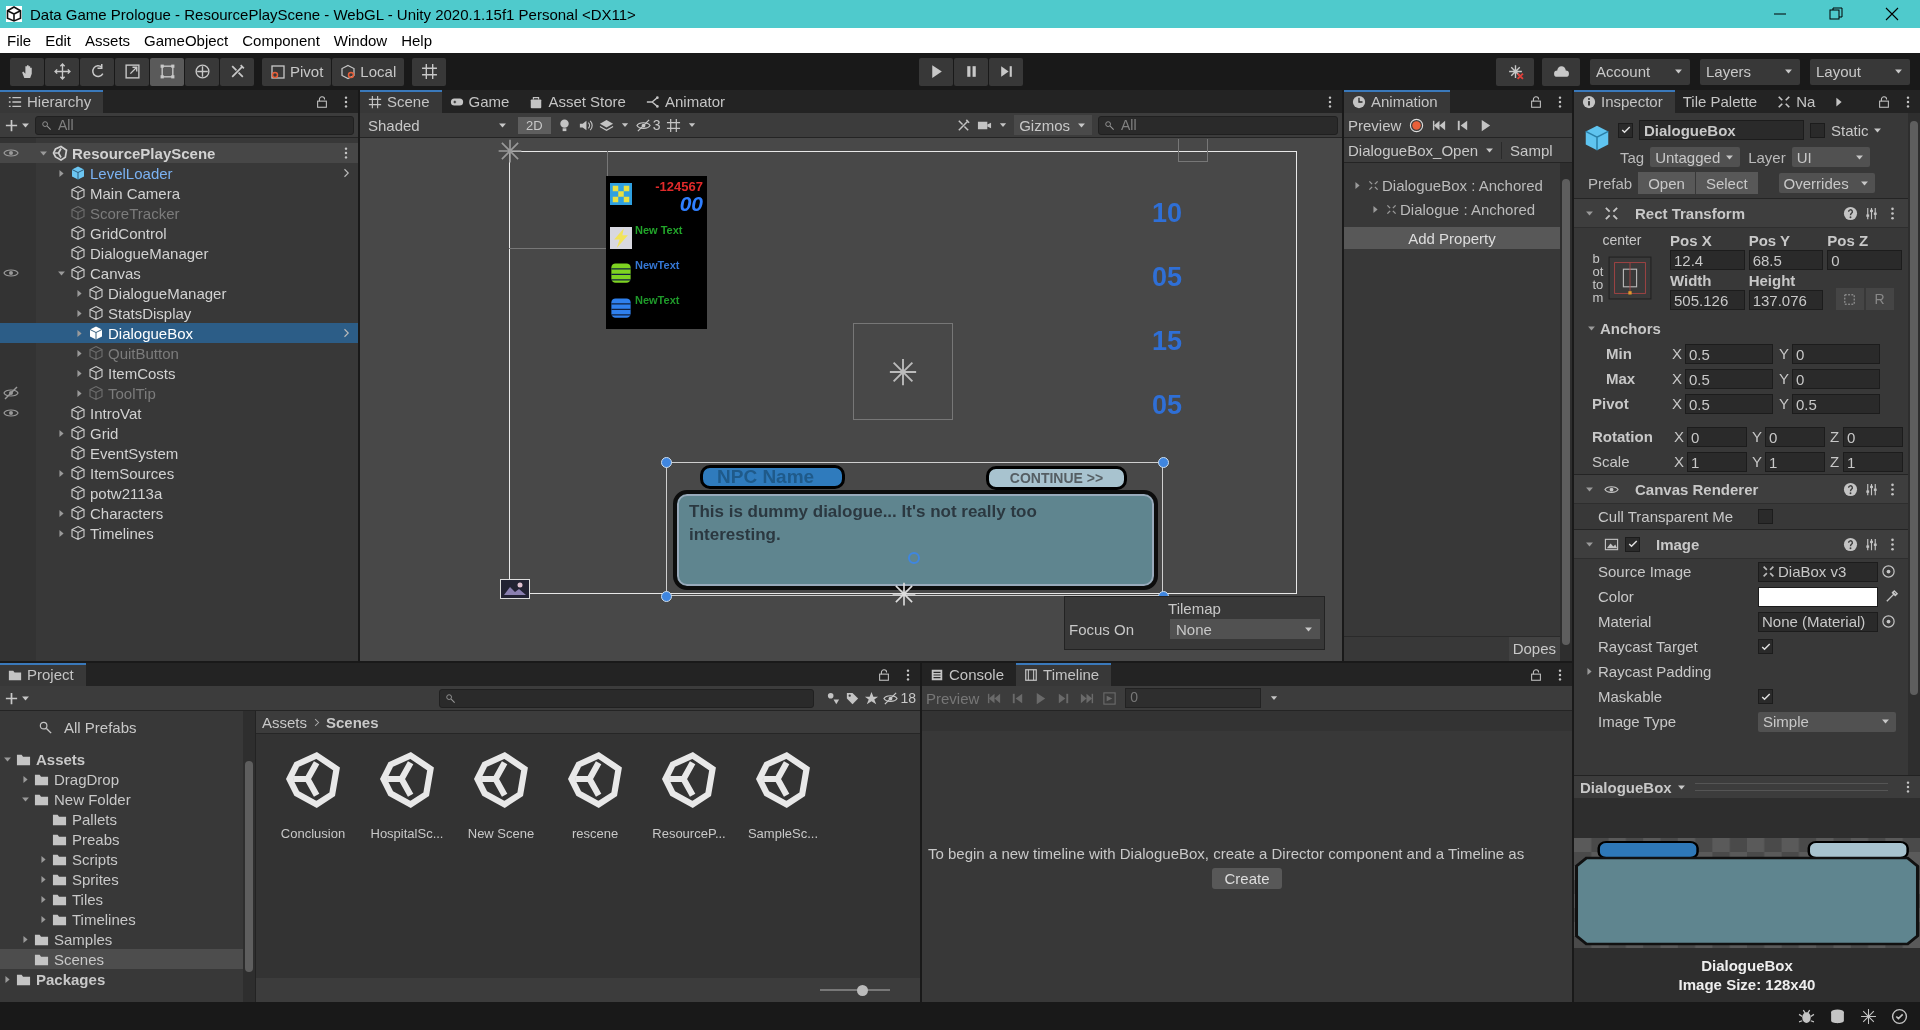 The image size is (1920, 1030). What do you see at coordinates (687, 101) in the screenshot?
I see `view-tab: Animator` at bounding box center [687, 101].